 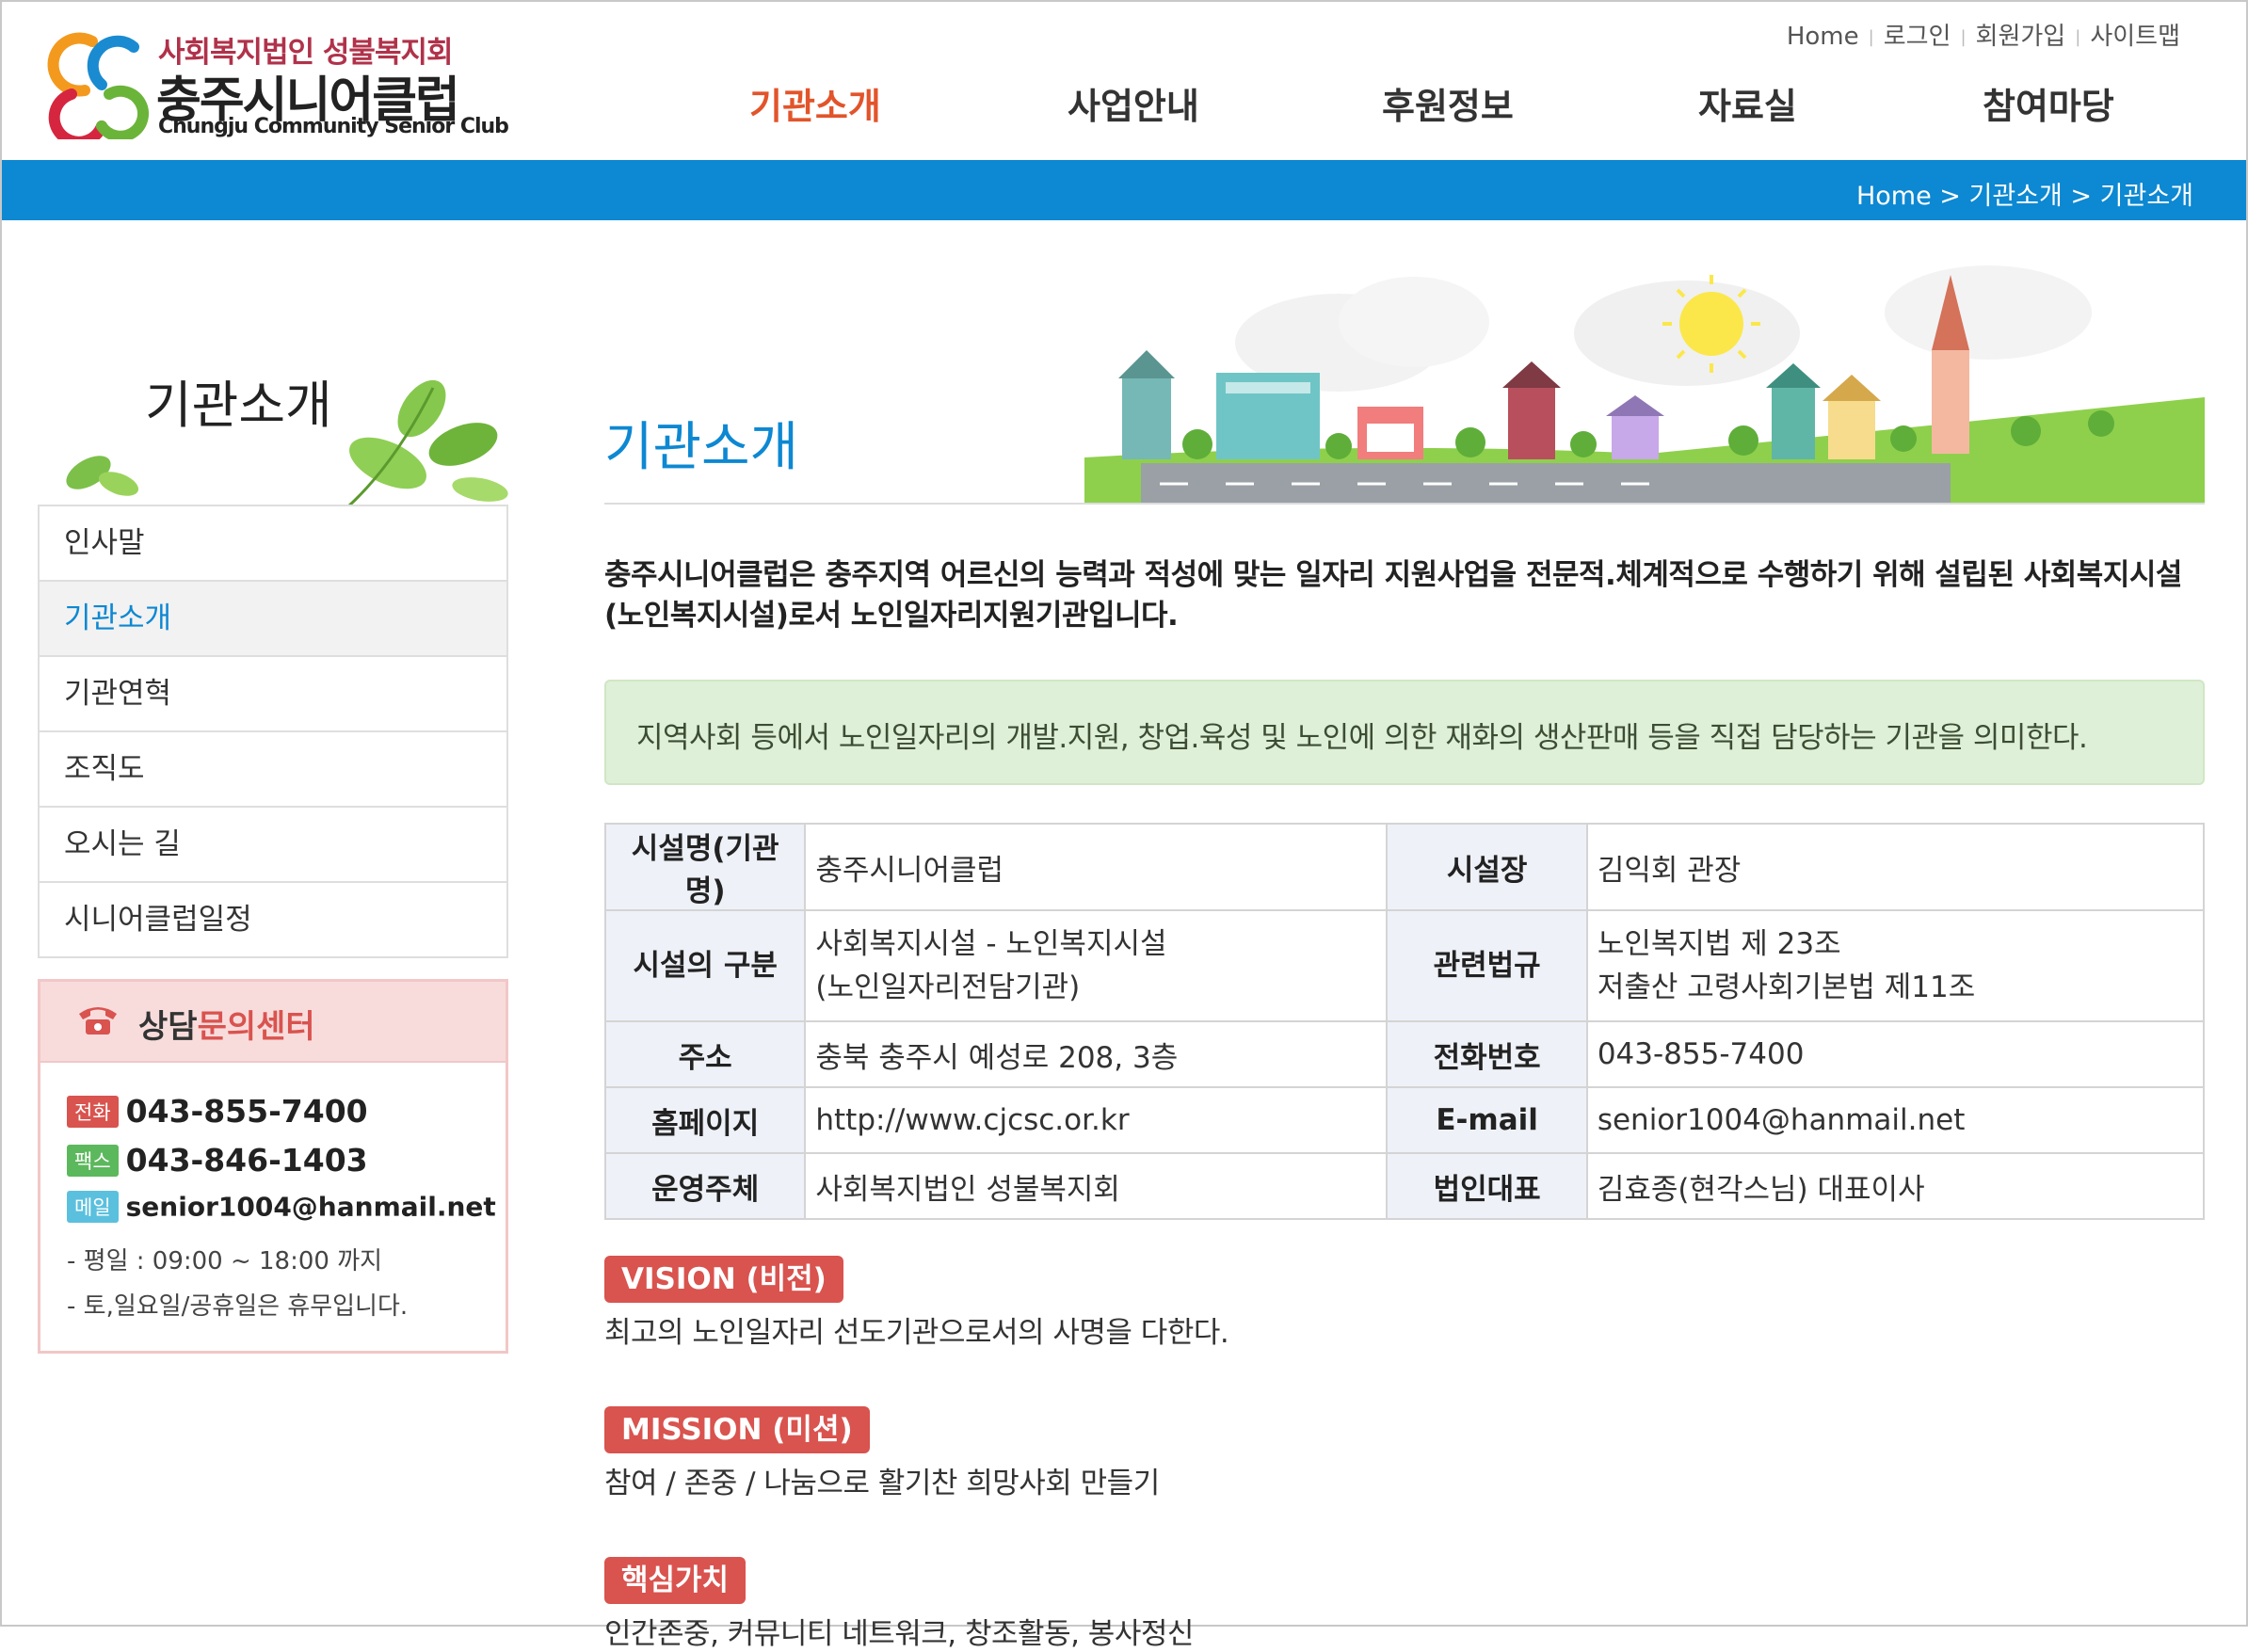 I want to click on law-line-1: 노인복지법 제 23조, so click(x=1719, y=944).